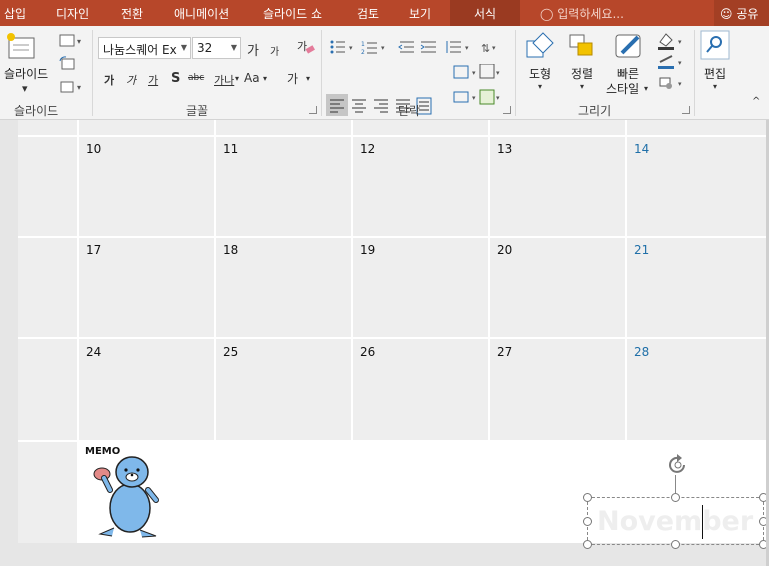  I want to click on day-number: 27, so click(505, 352).